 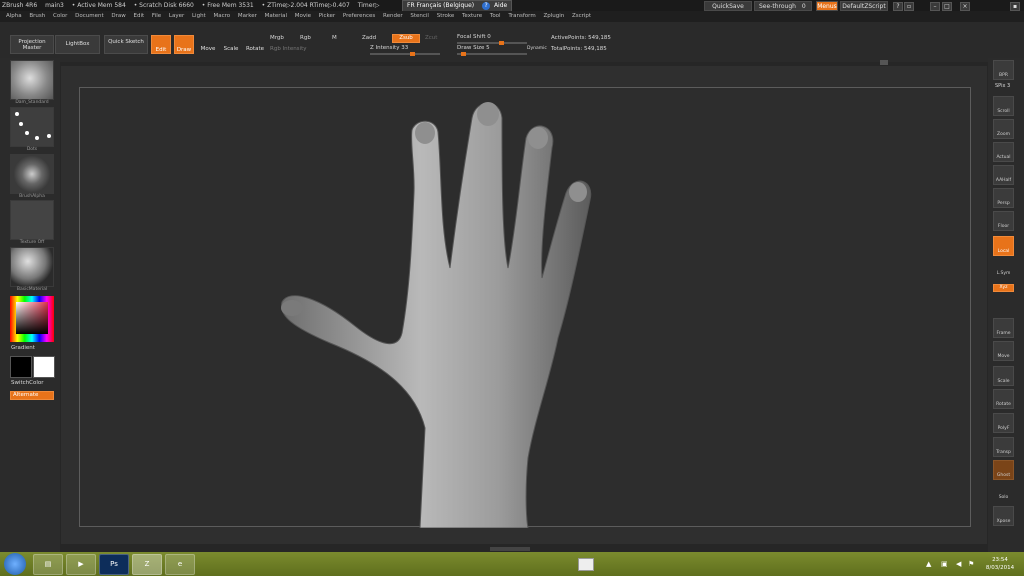 What do you see at coordinates (32, 267) in the screenshot?
I see `material-thumbnail` at bounding box center [32, 267].